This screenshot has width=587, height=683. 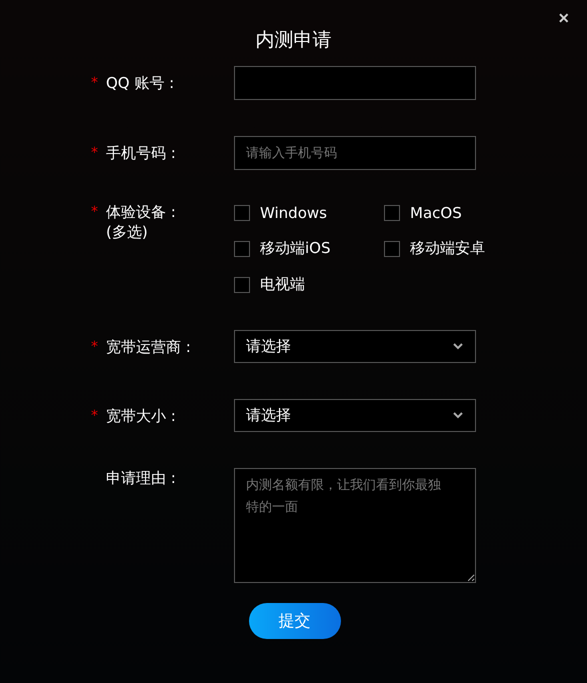 What do you see at coordinates (282, 284) in the screenshot?
I see `checkbox-label: 电视端` at bounding box center [282, 284].